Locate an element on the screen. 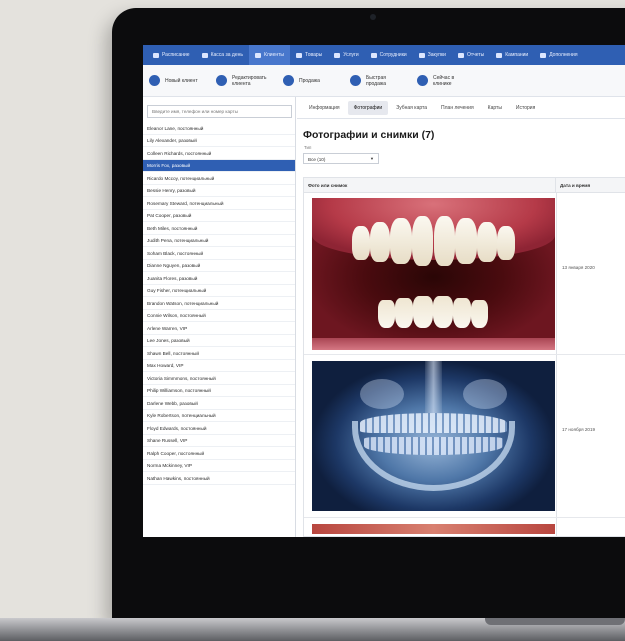 Image resolution: width=625 pixels, height=641 pixels. menu-item: Кампании is located at coordinates (512, 55).